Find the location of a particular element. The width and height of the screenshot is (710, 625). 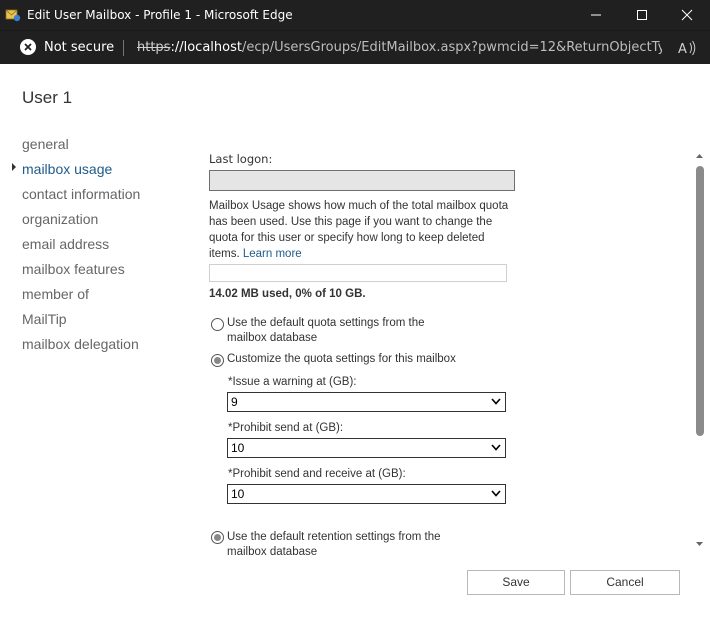

maximize-icon is located at coordinates (642, 15).